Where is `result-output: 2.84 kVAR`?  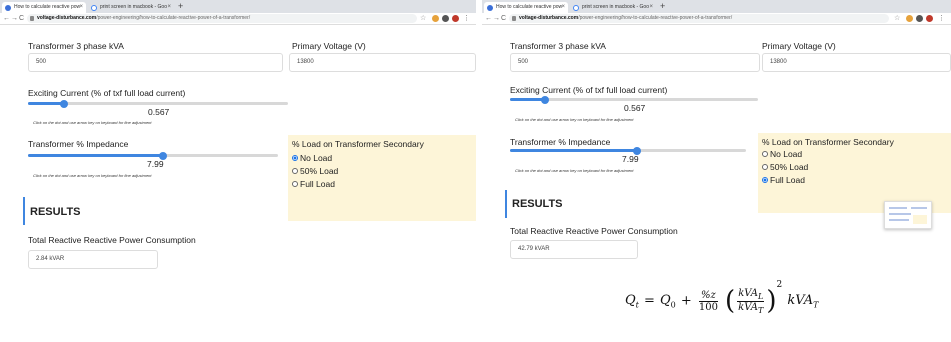
result-output: 2.84 kVAR is located at coordinates (93, 259).